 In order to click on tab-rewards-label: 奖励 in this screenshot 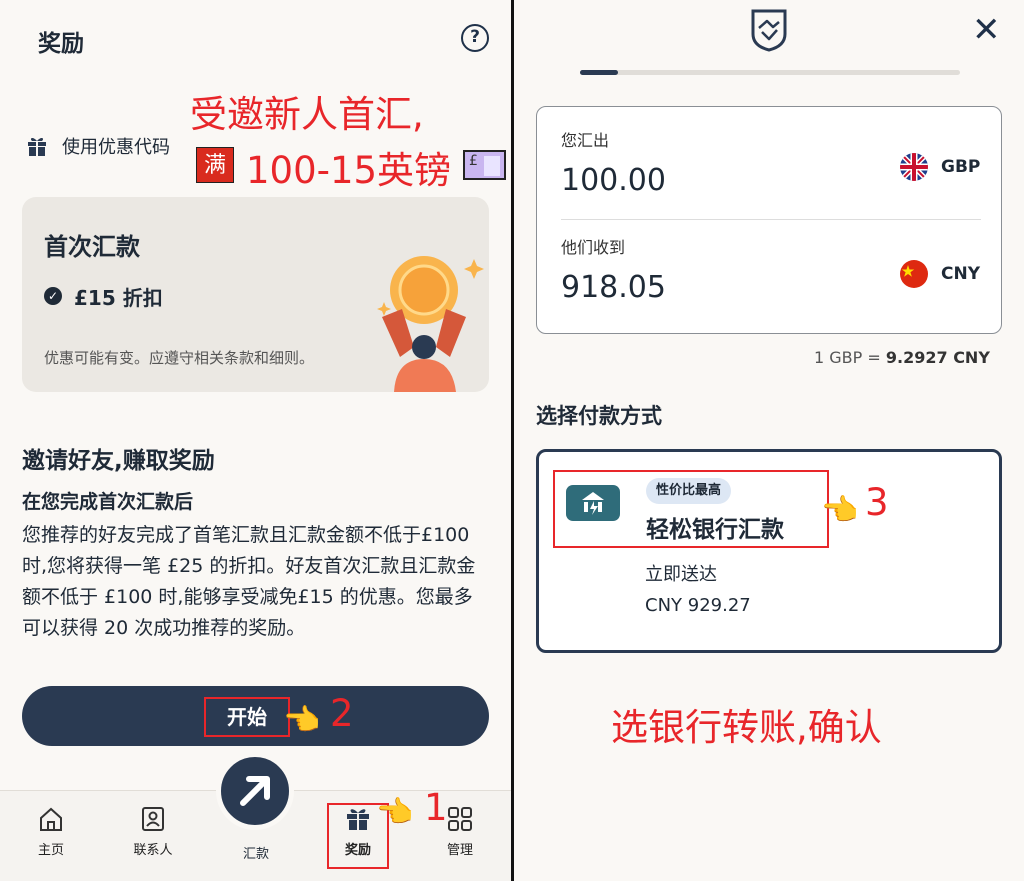, I will do `click(357, 850)`.